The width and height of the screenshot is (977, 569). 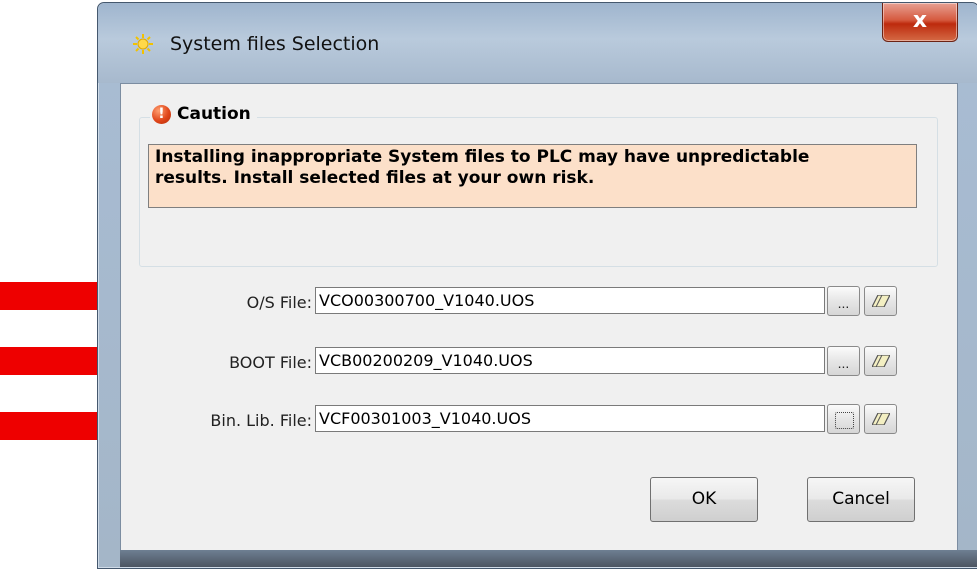 What do you see at coordinates (704, 499) in the screenshot?
I see `ok-button: OK` at bounding box center [704, 499].